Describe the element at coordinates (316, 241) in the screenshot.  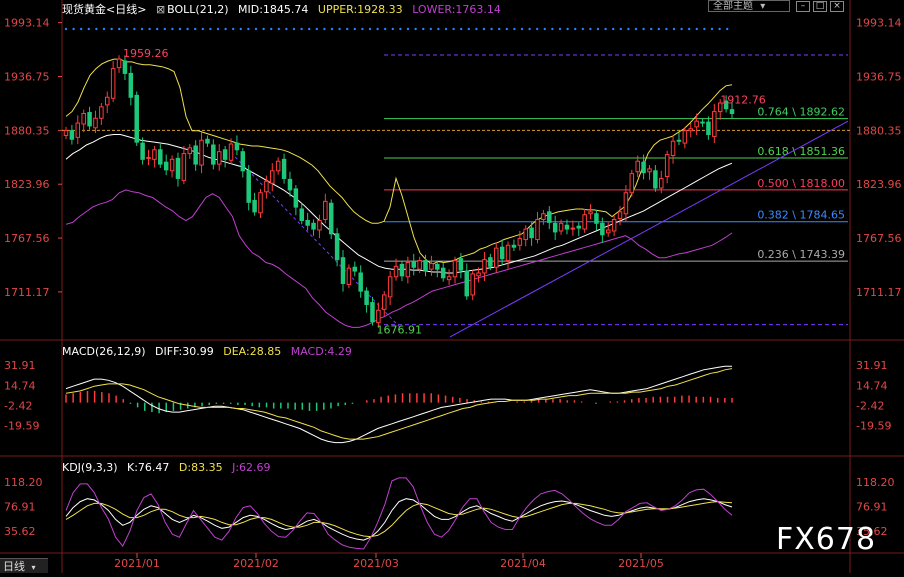
I see `trendline-down` at that location.